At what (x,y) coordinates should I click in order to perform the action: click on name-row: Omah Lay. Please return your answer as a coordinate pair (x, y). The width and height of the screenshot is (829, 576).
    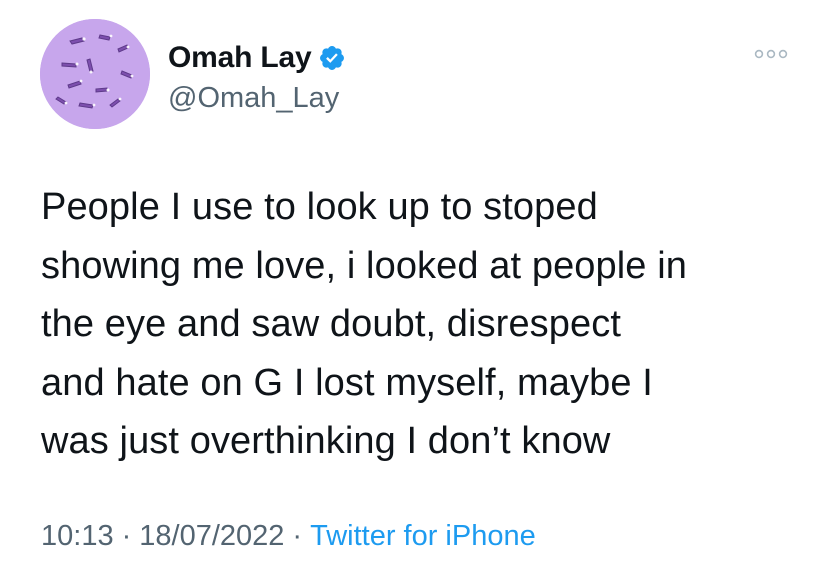
    Looking at the image, I should click on (257, 58).